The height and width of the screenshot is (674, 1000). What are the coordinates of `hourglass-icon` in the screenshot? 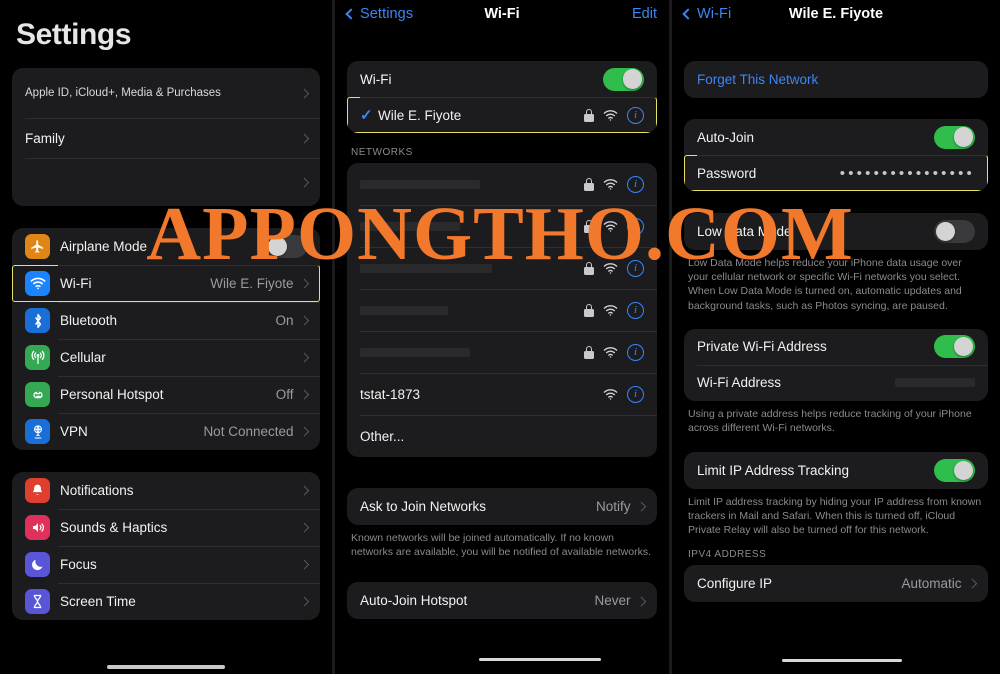 It's located at (37, 601).